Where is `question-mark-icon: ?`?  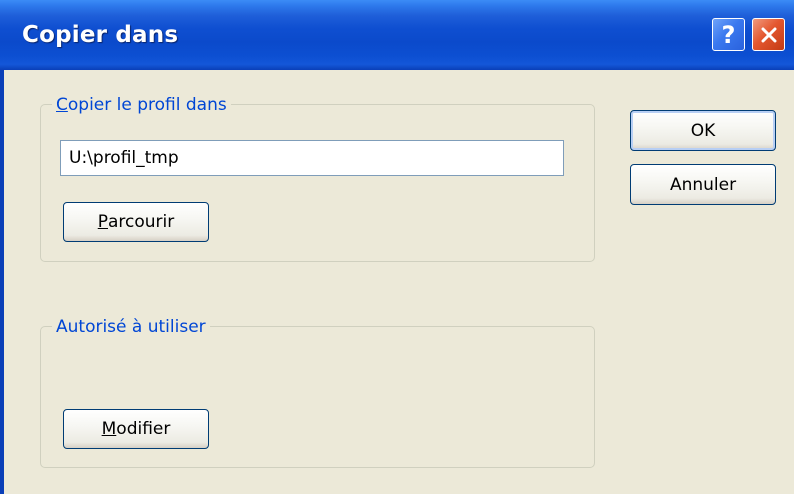
question-mark-icon: ? is located at coordinates (728, 34).